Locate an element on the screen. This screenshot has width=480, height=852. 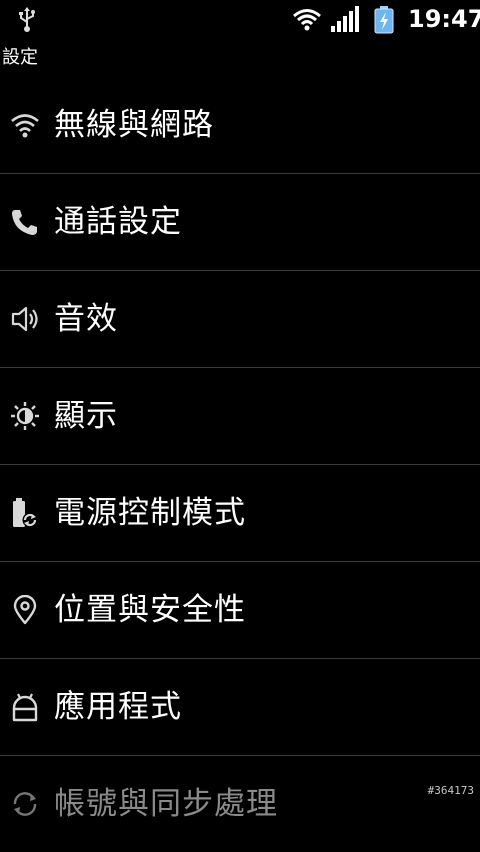
watermark-id: #364173 is located at coordinates (450, 790).